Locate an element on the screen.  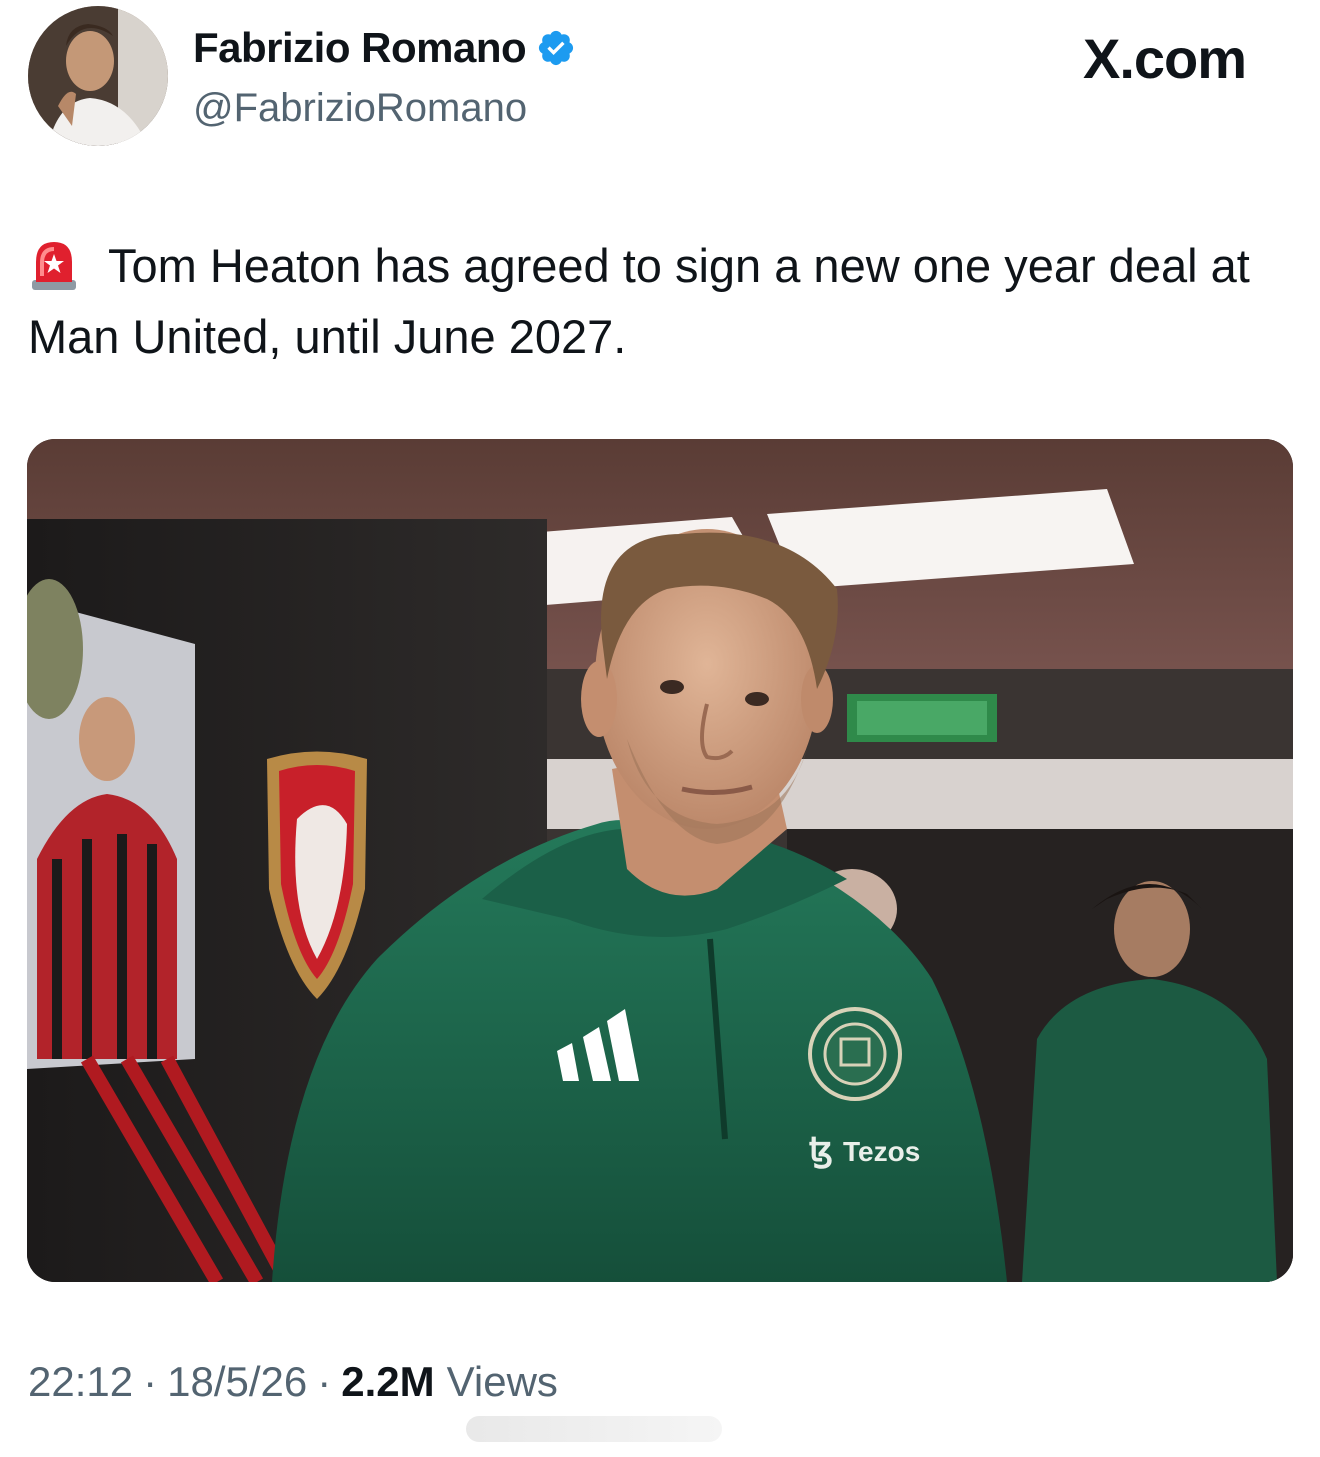
author-display-name: Fabrizio Romano is located at coordinates (360, 48).